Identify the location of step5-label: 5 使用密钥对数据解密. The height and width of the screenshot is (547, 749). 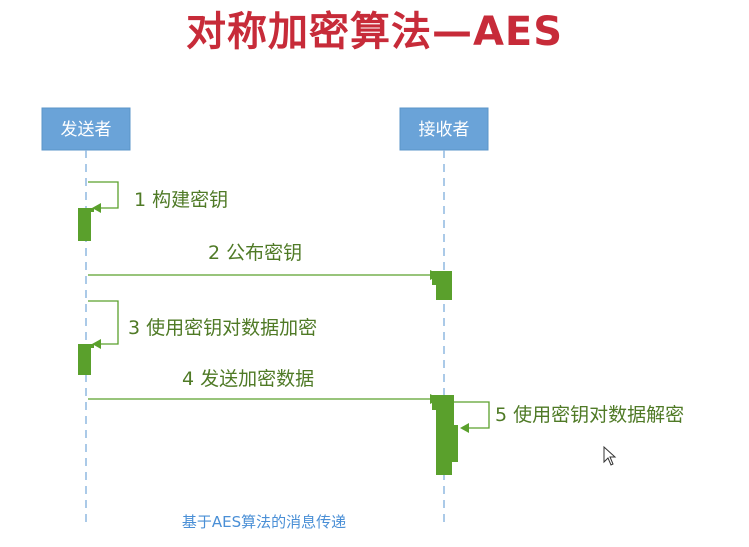
(589, 415).